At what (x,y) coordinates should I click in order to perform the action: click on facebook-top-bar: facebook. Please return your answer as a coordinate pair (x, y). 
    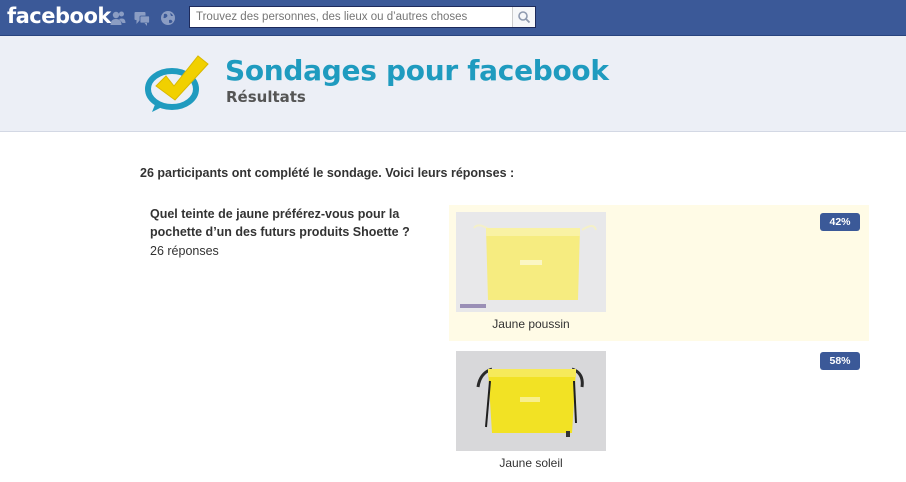
    Looking at the image, I should click on (453, 18).